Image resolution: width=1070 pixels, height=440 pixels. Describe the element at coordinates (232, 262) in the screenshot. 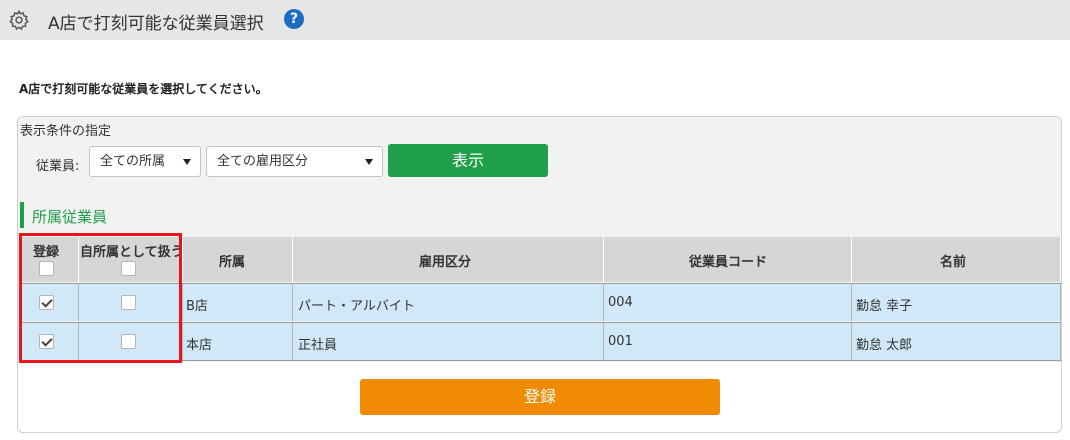

I see `column-header-dept: 所属` at that location.